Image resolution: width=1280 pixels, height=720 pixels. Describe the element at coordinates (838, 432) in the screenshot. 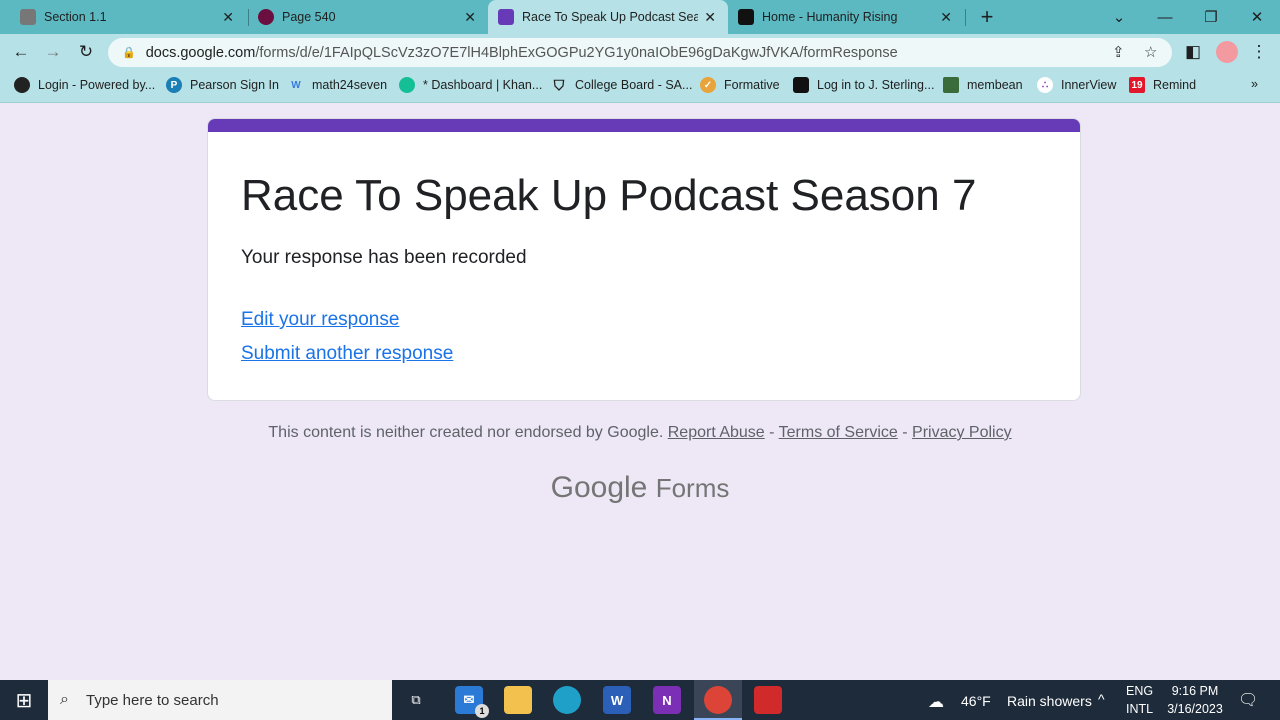

I see `terms-link: Terms of Service` at that location.